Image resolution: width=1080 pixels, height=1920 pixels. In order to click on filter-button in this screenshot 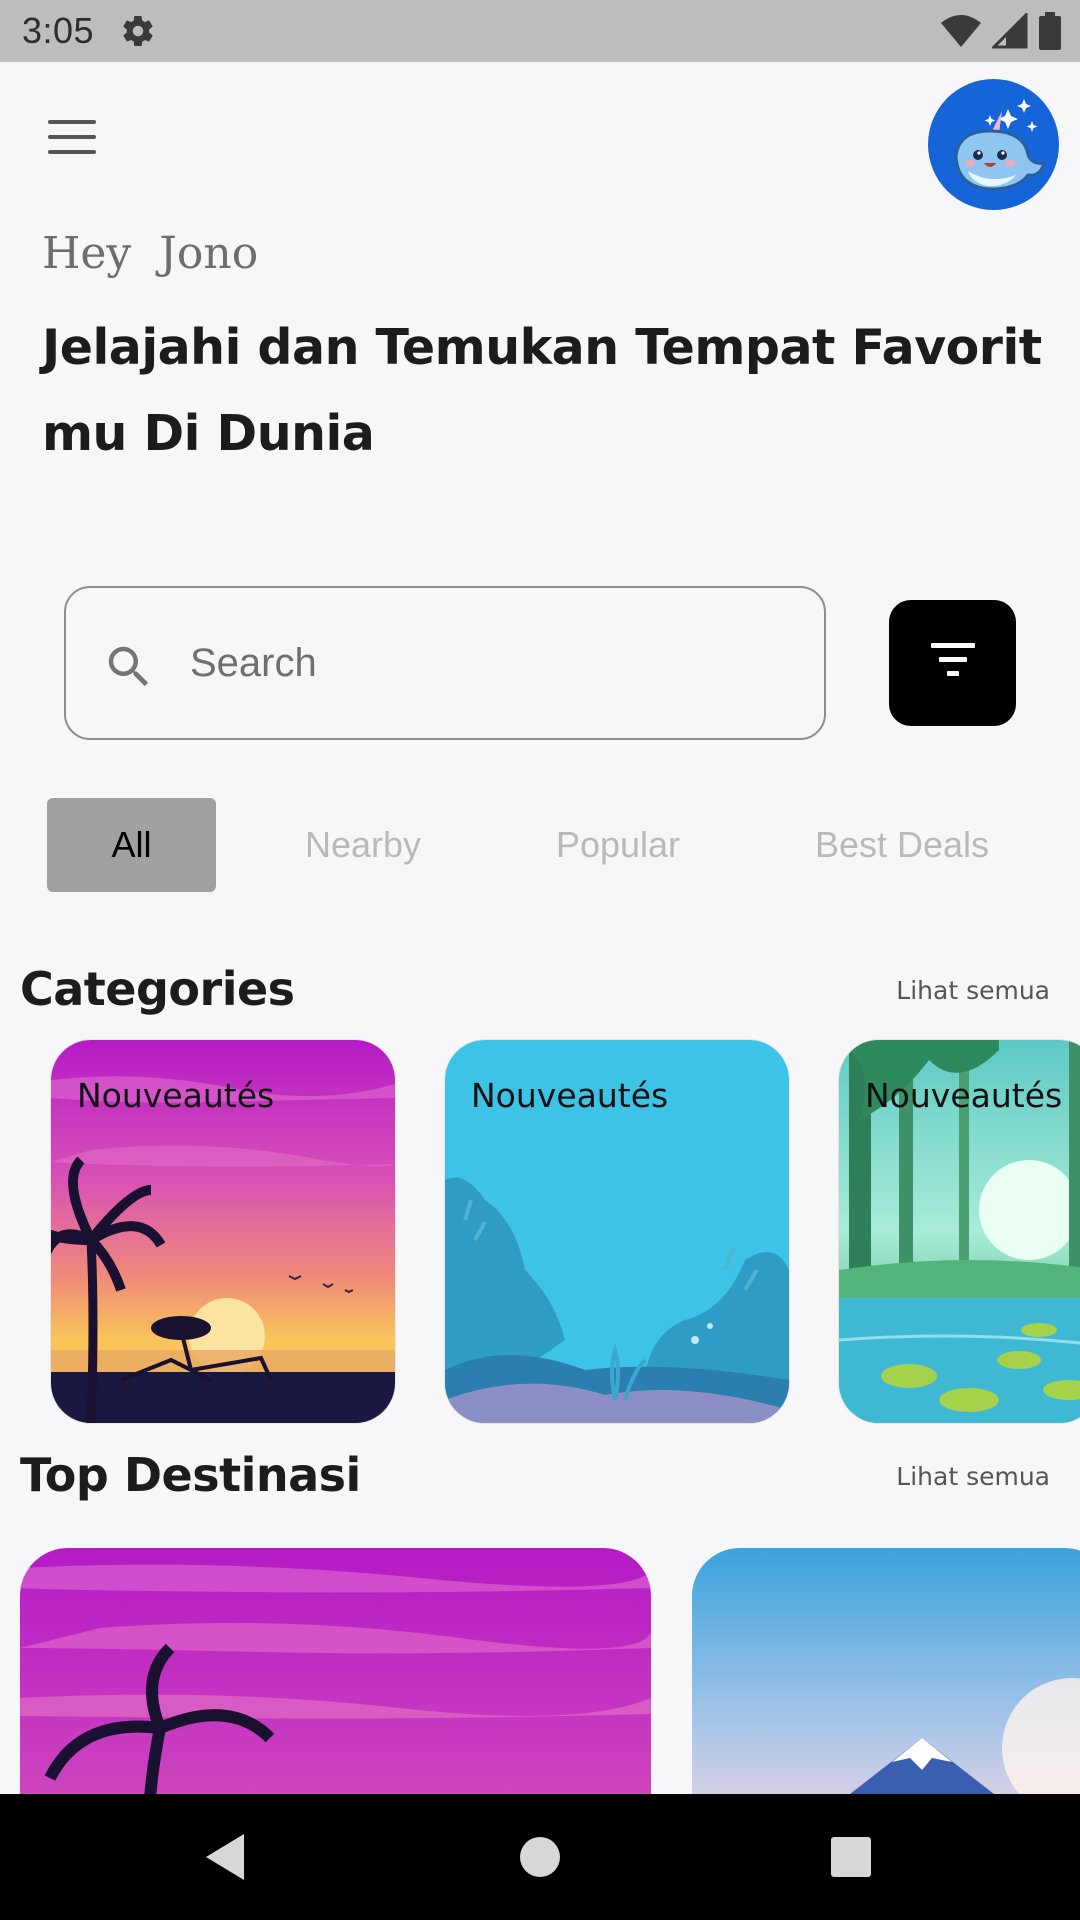, I will do `click(952, 663)`.